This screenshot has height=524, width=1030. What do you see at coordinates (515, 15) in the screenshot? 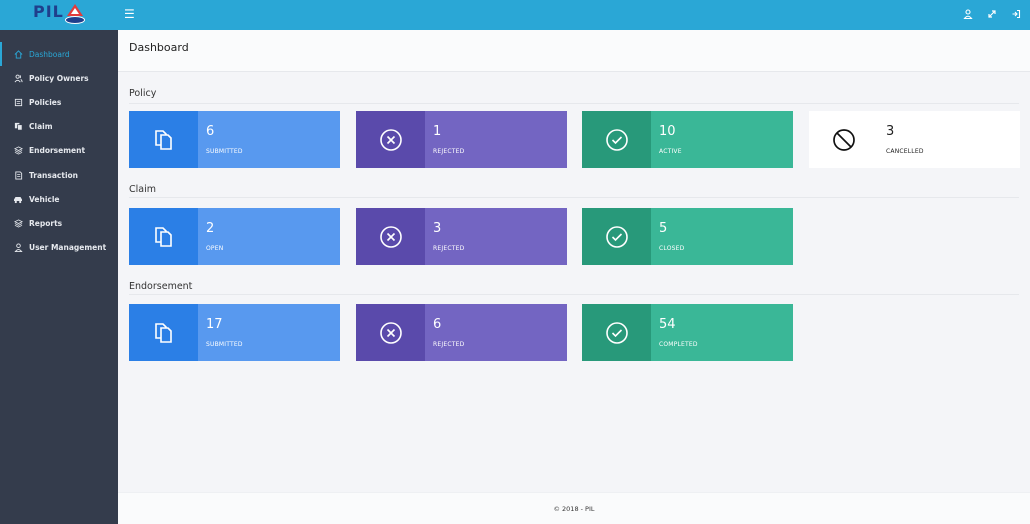
I see `top-bar: PIL ☰` at bounding box center [515, 15].